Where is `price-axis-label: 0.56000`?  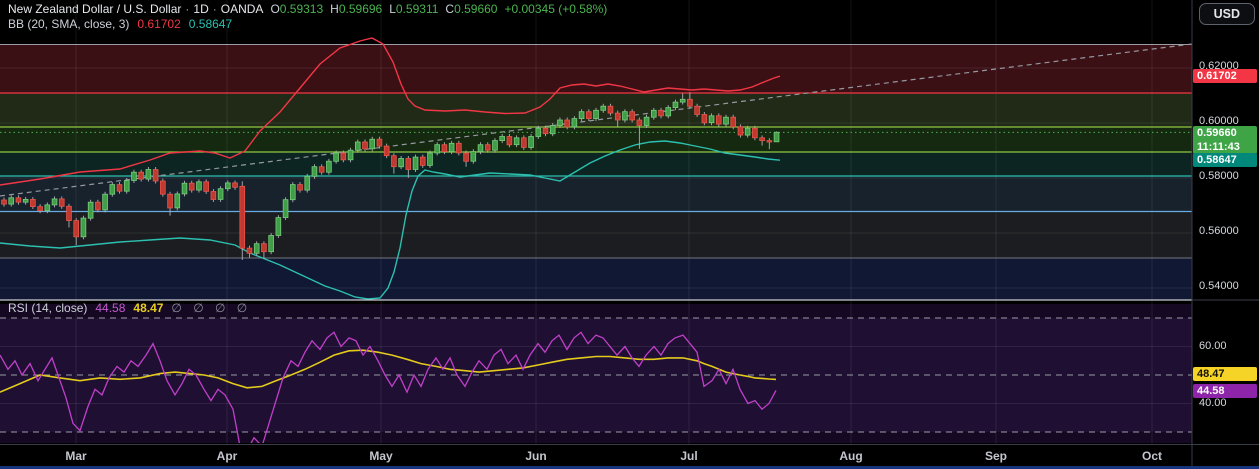
price-axis-label: 0.56000 is located at coordinates (1219, 231).